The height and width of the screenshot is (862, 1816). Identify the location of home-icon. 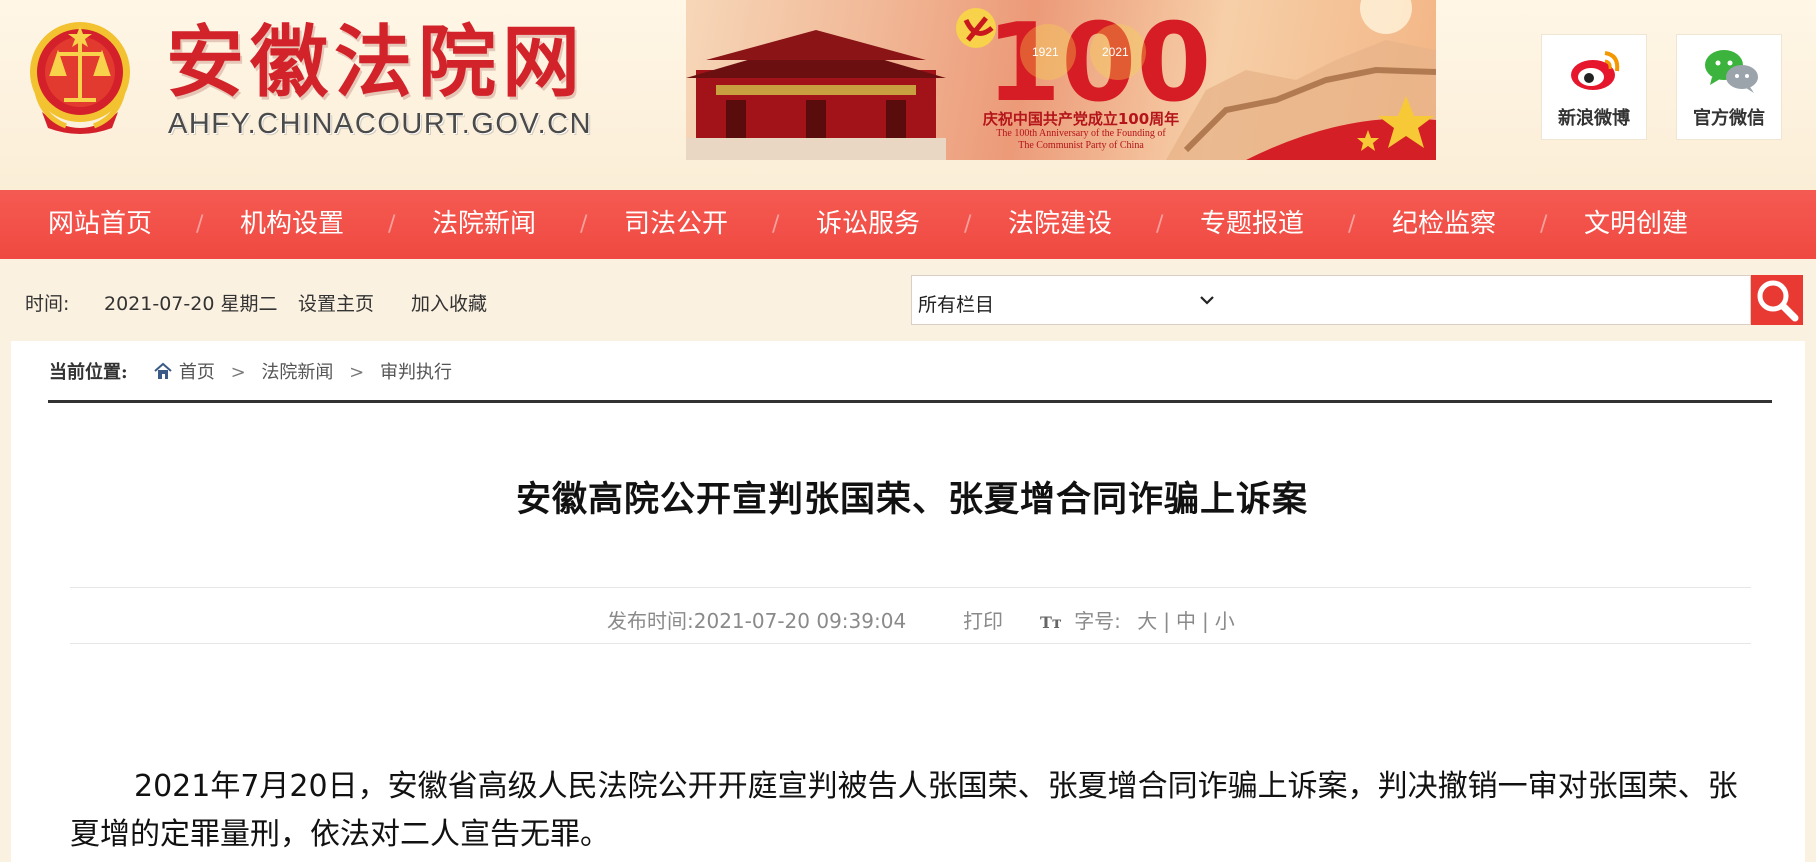
(163, 370).